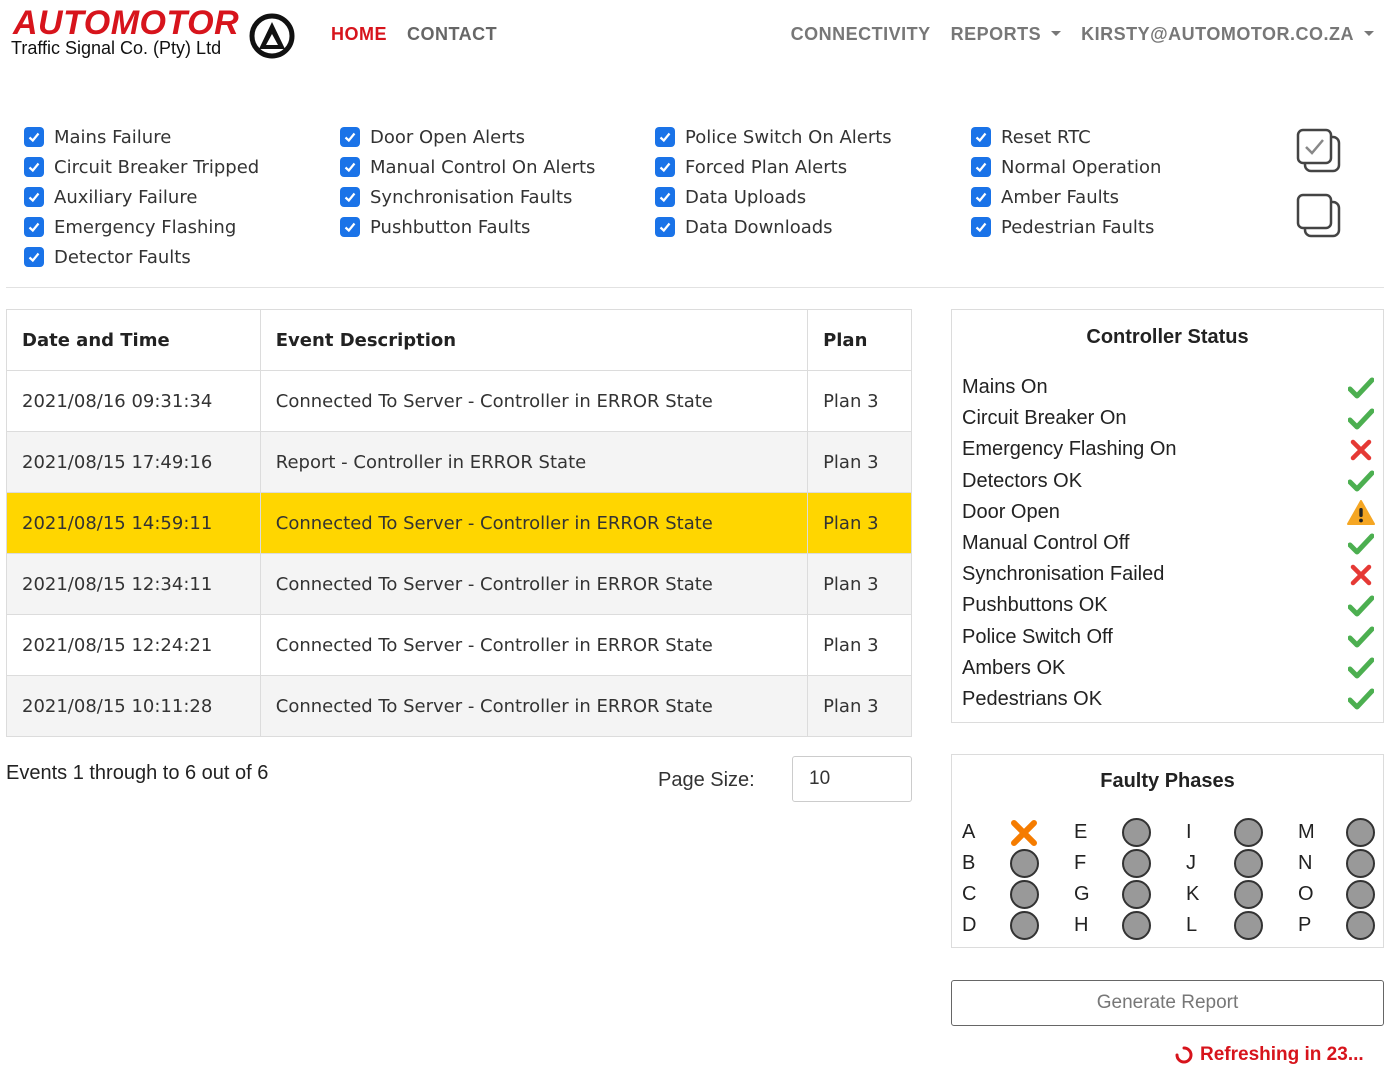 Image resolution: width=1386 pixels, height=1084 pixels. What do you see at coordinates (1227, 34) in the screenshot?
I see `nav-user-dropdown: KIRSTY@AUTOMOTOR.CO.ZA` at bounding box center [1227, 34].